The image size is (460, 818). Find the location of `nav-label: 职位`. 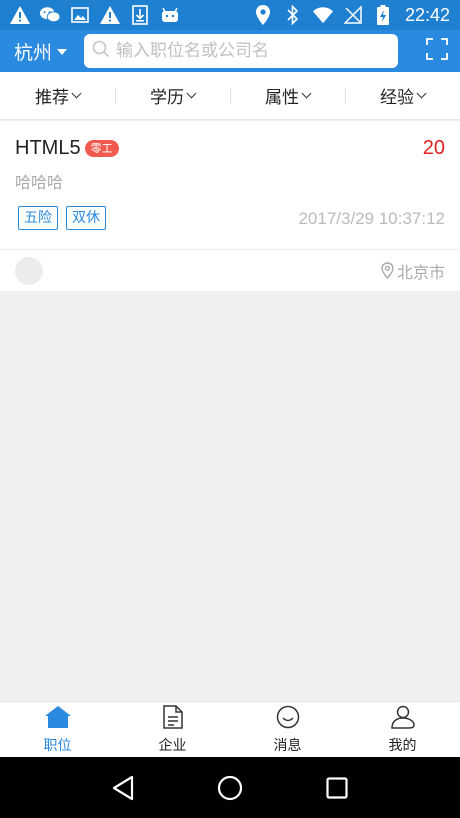

nav-label: 职位 is located at coordinates (57, 745).